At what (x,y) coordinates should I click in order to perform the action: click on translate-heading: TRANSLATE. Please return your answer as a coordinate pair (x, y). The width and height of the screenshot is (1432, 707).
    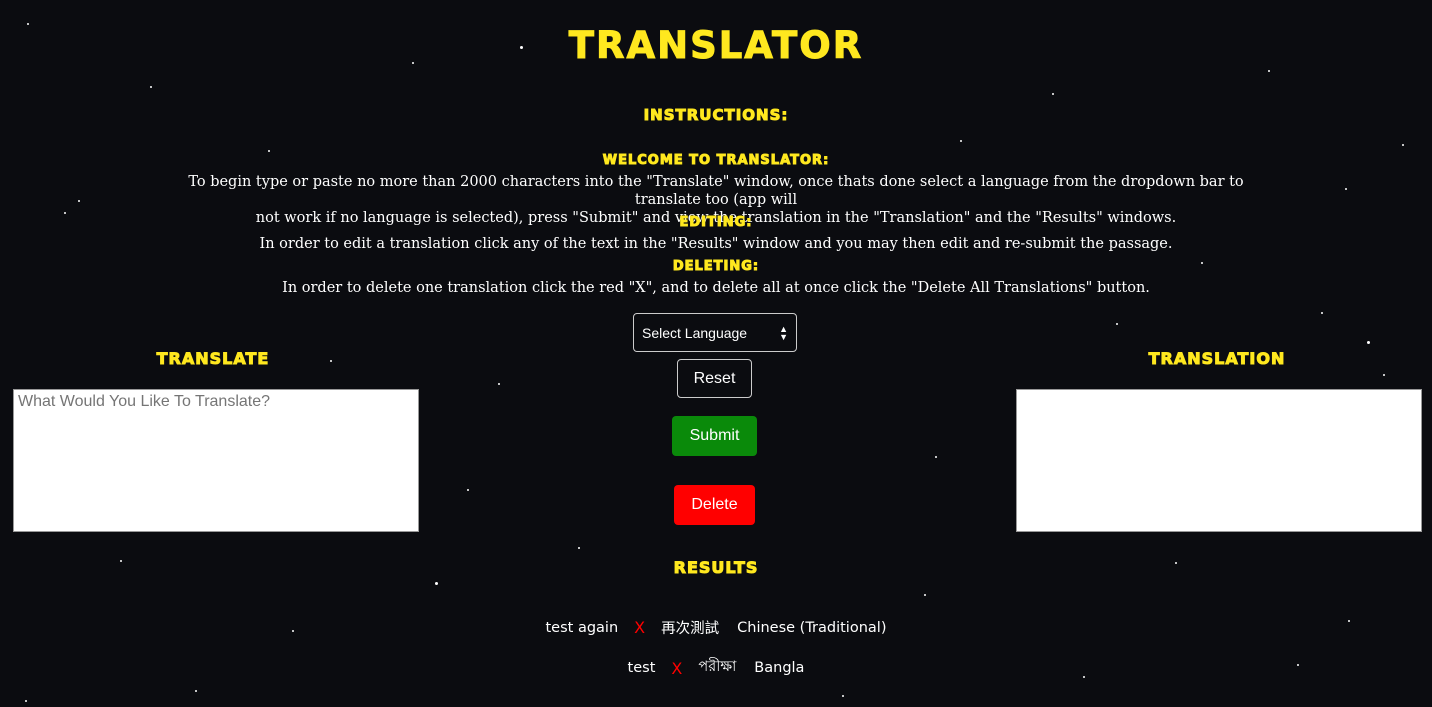
    Looking at the image, I should click on (213, 359).